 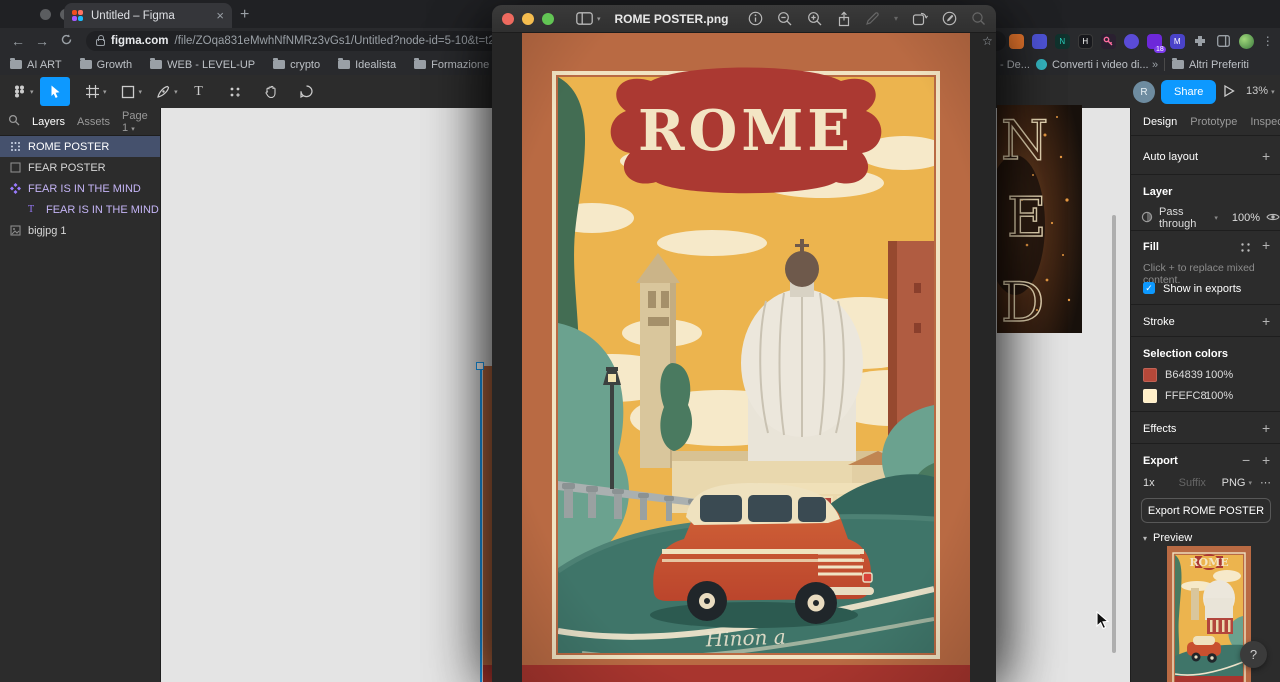 I want to click on tab-layers: Layers, so click(x=48, y=122).